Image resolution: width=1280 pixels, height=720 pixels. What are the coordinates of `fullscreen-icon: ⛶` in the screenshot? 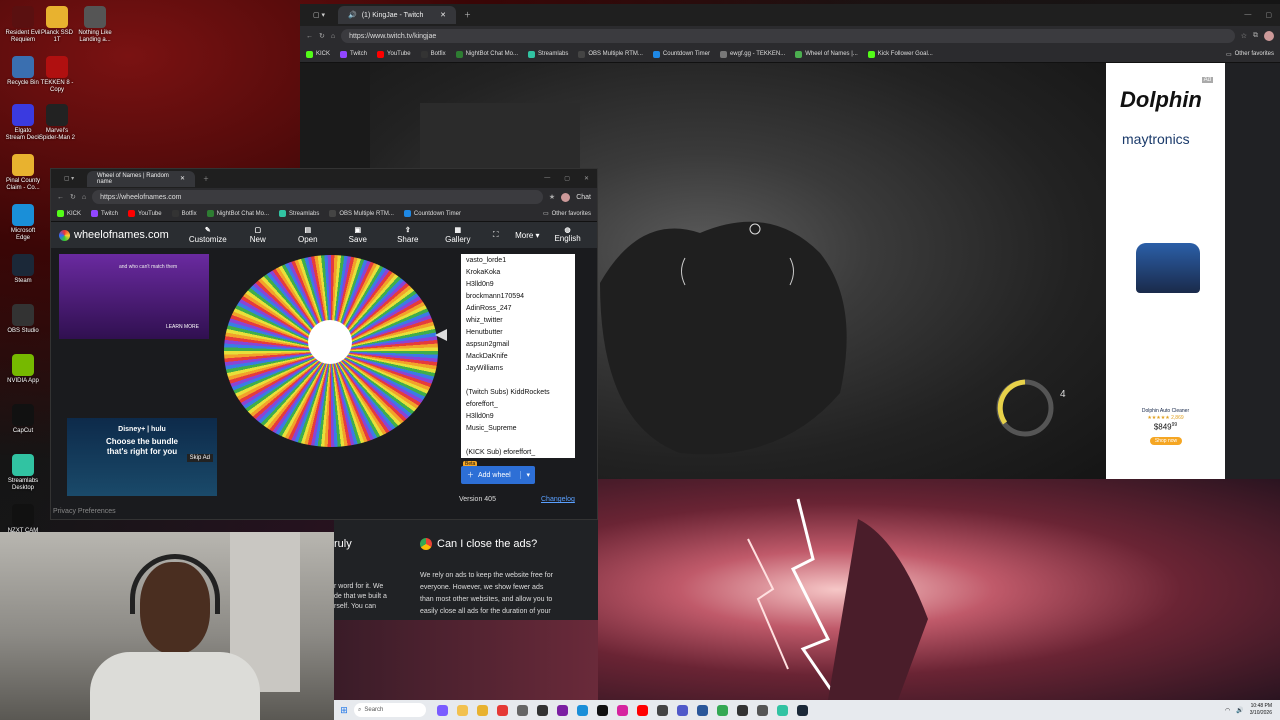 It's located at (496, 235).